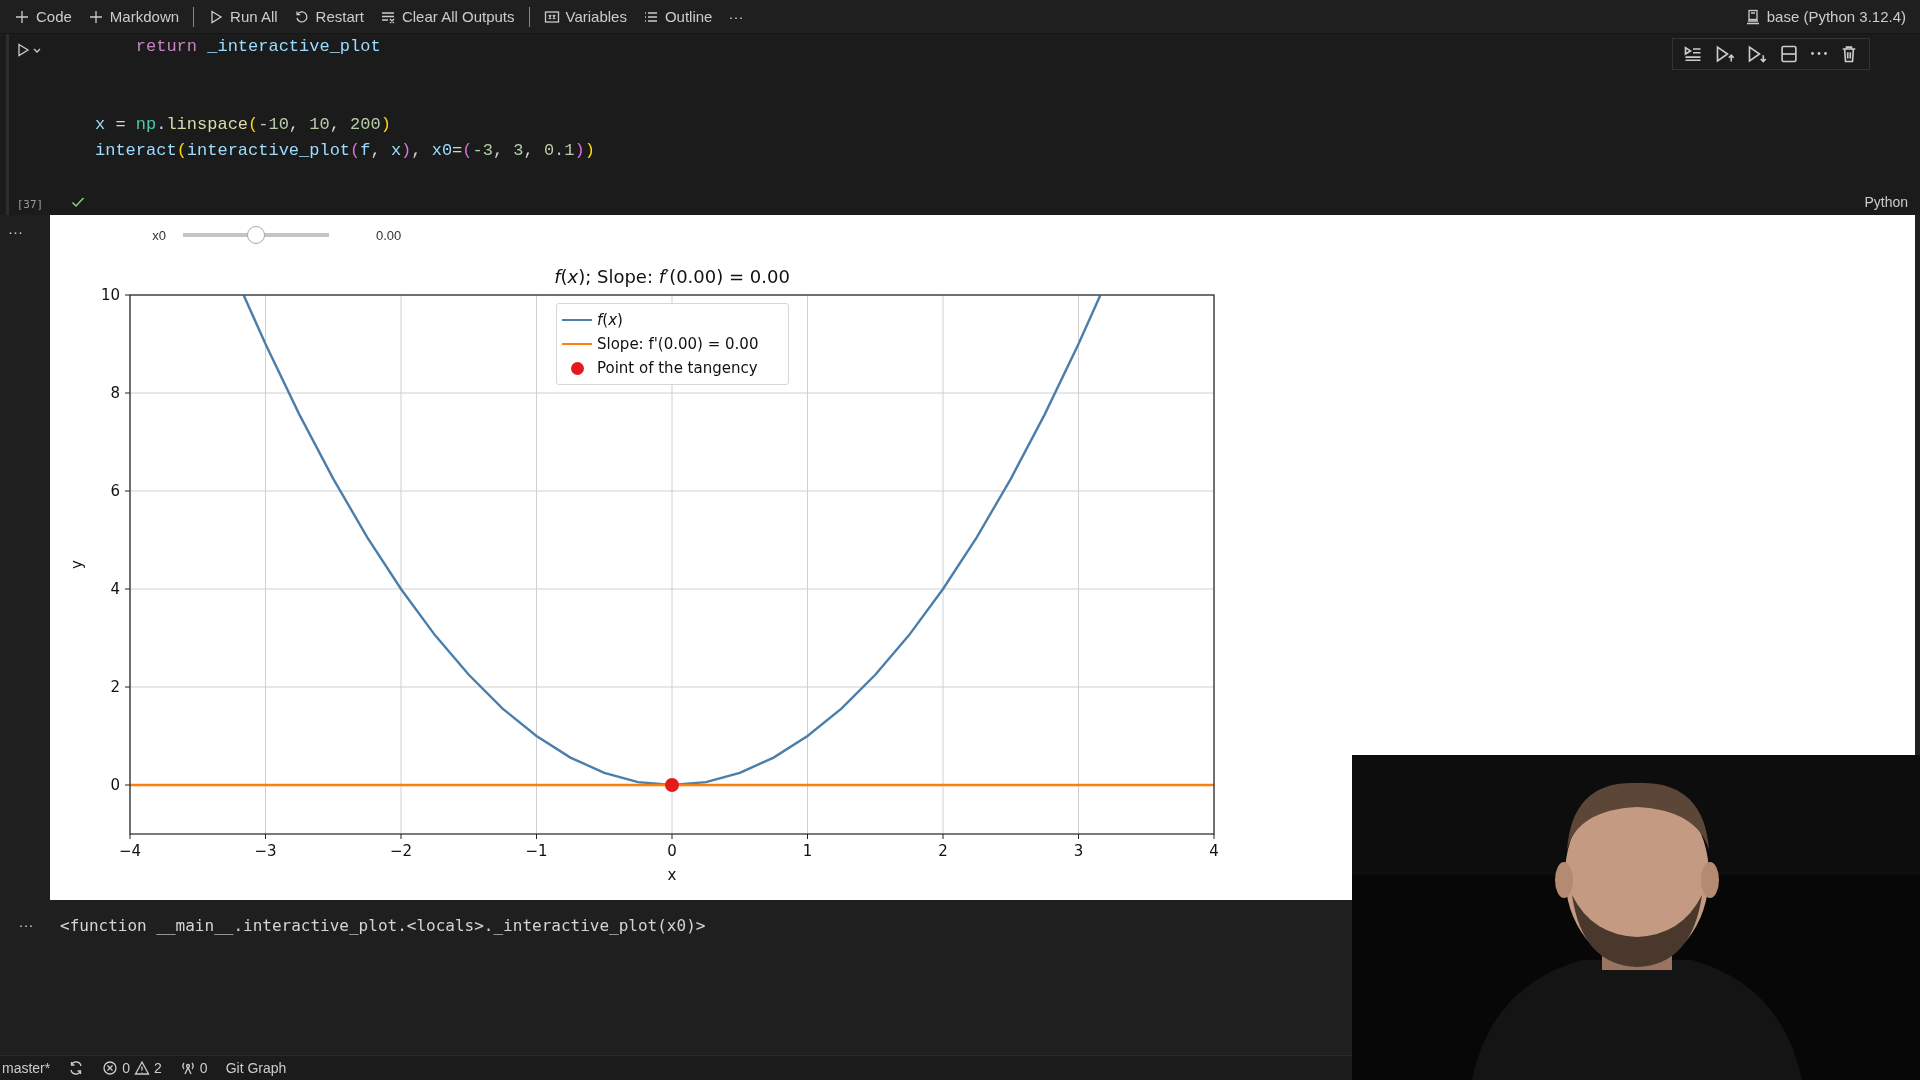 The height and width of the screenshot is (1080, 1920). What do you see at coordinates (345, 151) in the screenshot?
I see `code-line: interact(interactive_plot(f, x), x0=(-3, 3, 0.1))` at bounding box center [345, 151].